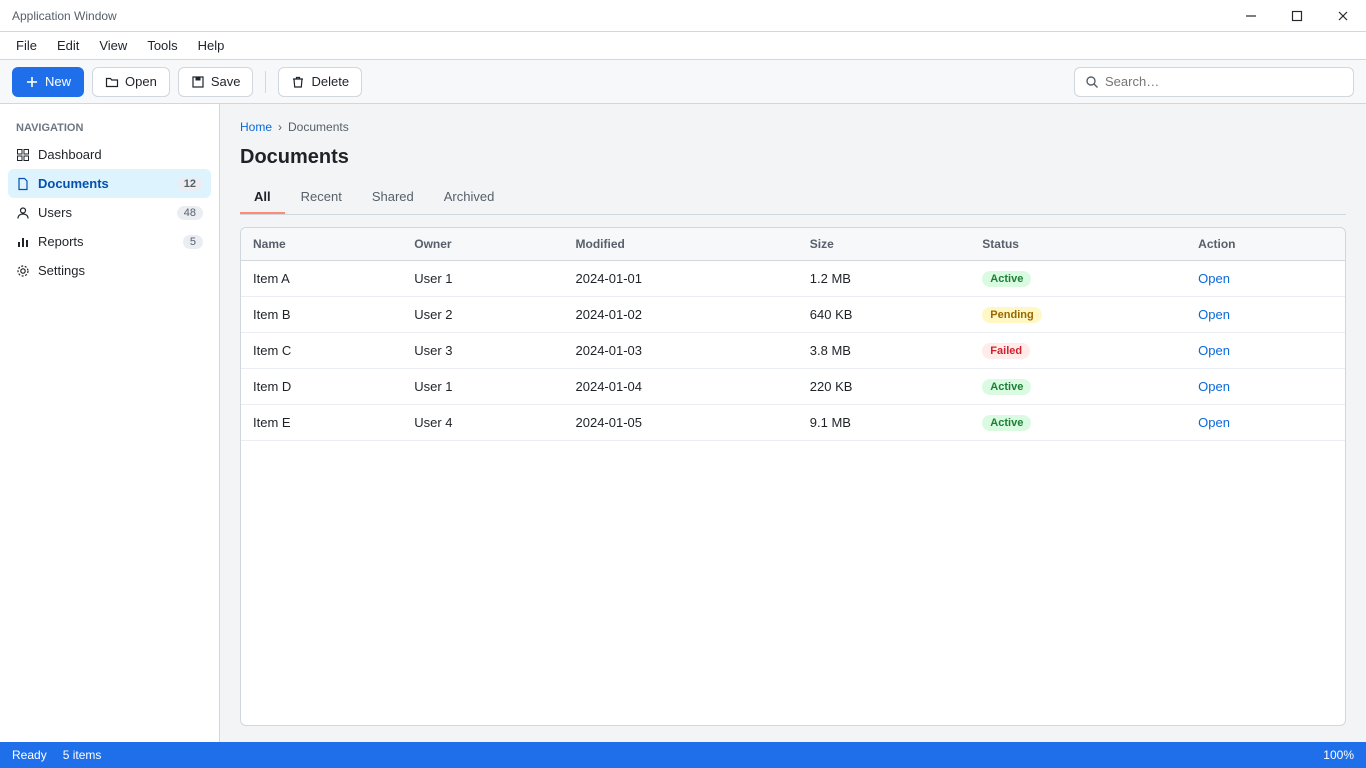 The image size is (1366, 768). I want to click on cell-name: Item B, so click(322, 314).